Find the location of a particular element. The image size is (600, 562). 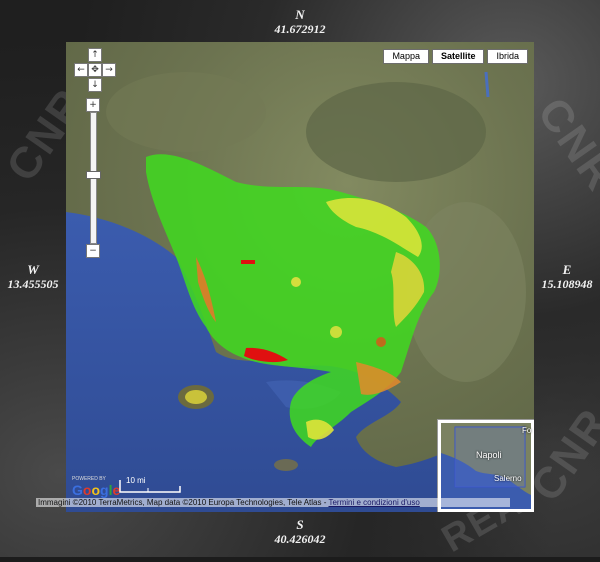

pan-left-icon: ← is located at coordinates (81, 70).